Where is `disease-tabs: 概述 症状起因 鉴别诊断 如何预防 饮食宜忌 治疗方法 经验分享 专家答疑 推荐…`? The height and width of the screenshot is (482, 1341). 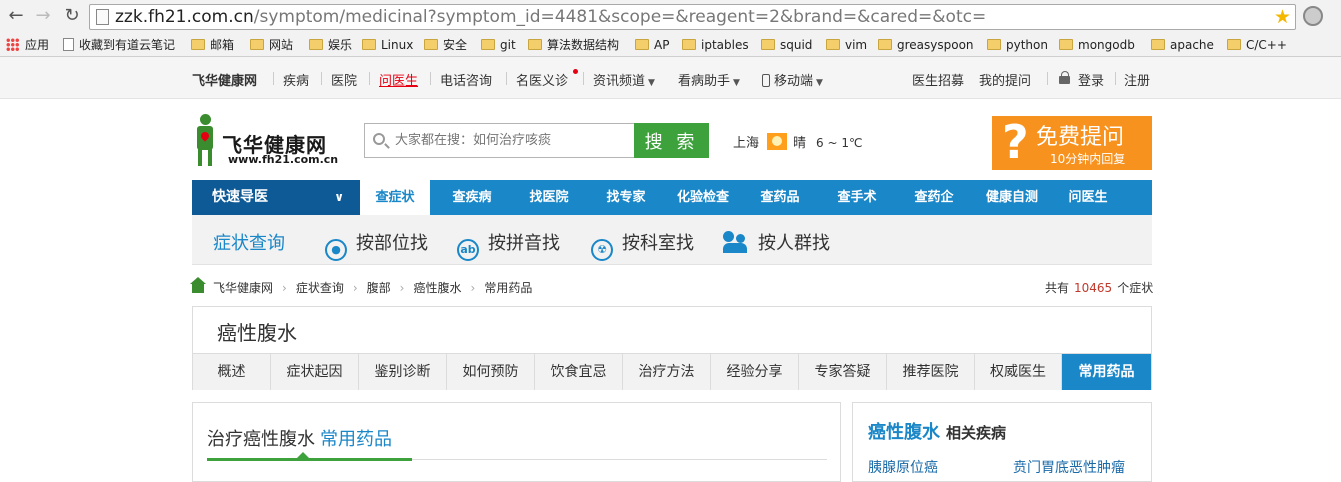
disease-tabs: 概述 症状起因 鉴别诊断 如何预防 饮食宜忌 治疗方法 经验分享 专家答疑 推荐… is located at coordinates (672, 371).